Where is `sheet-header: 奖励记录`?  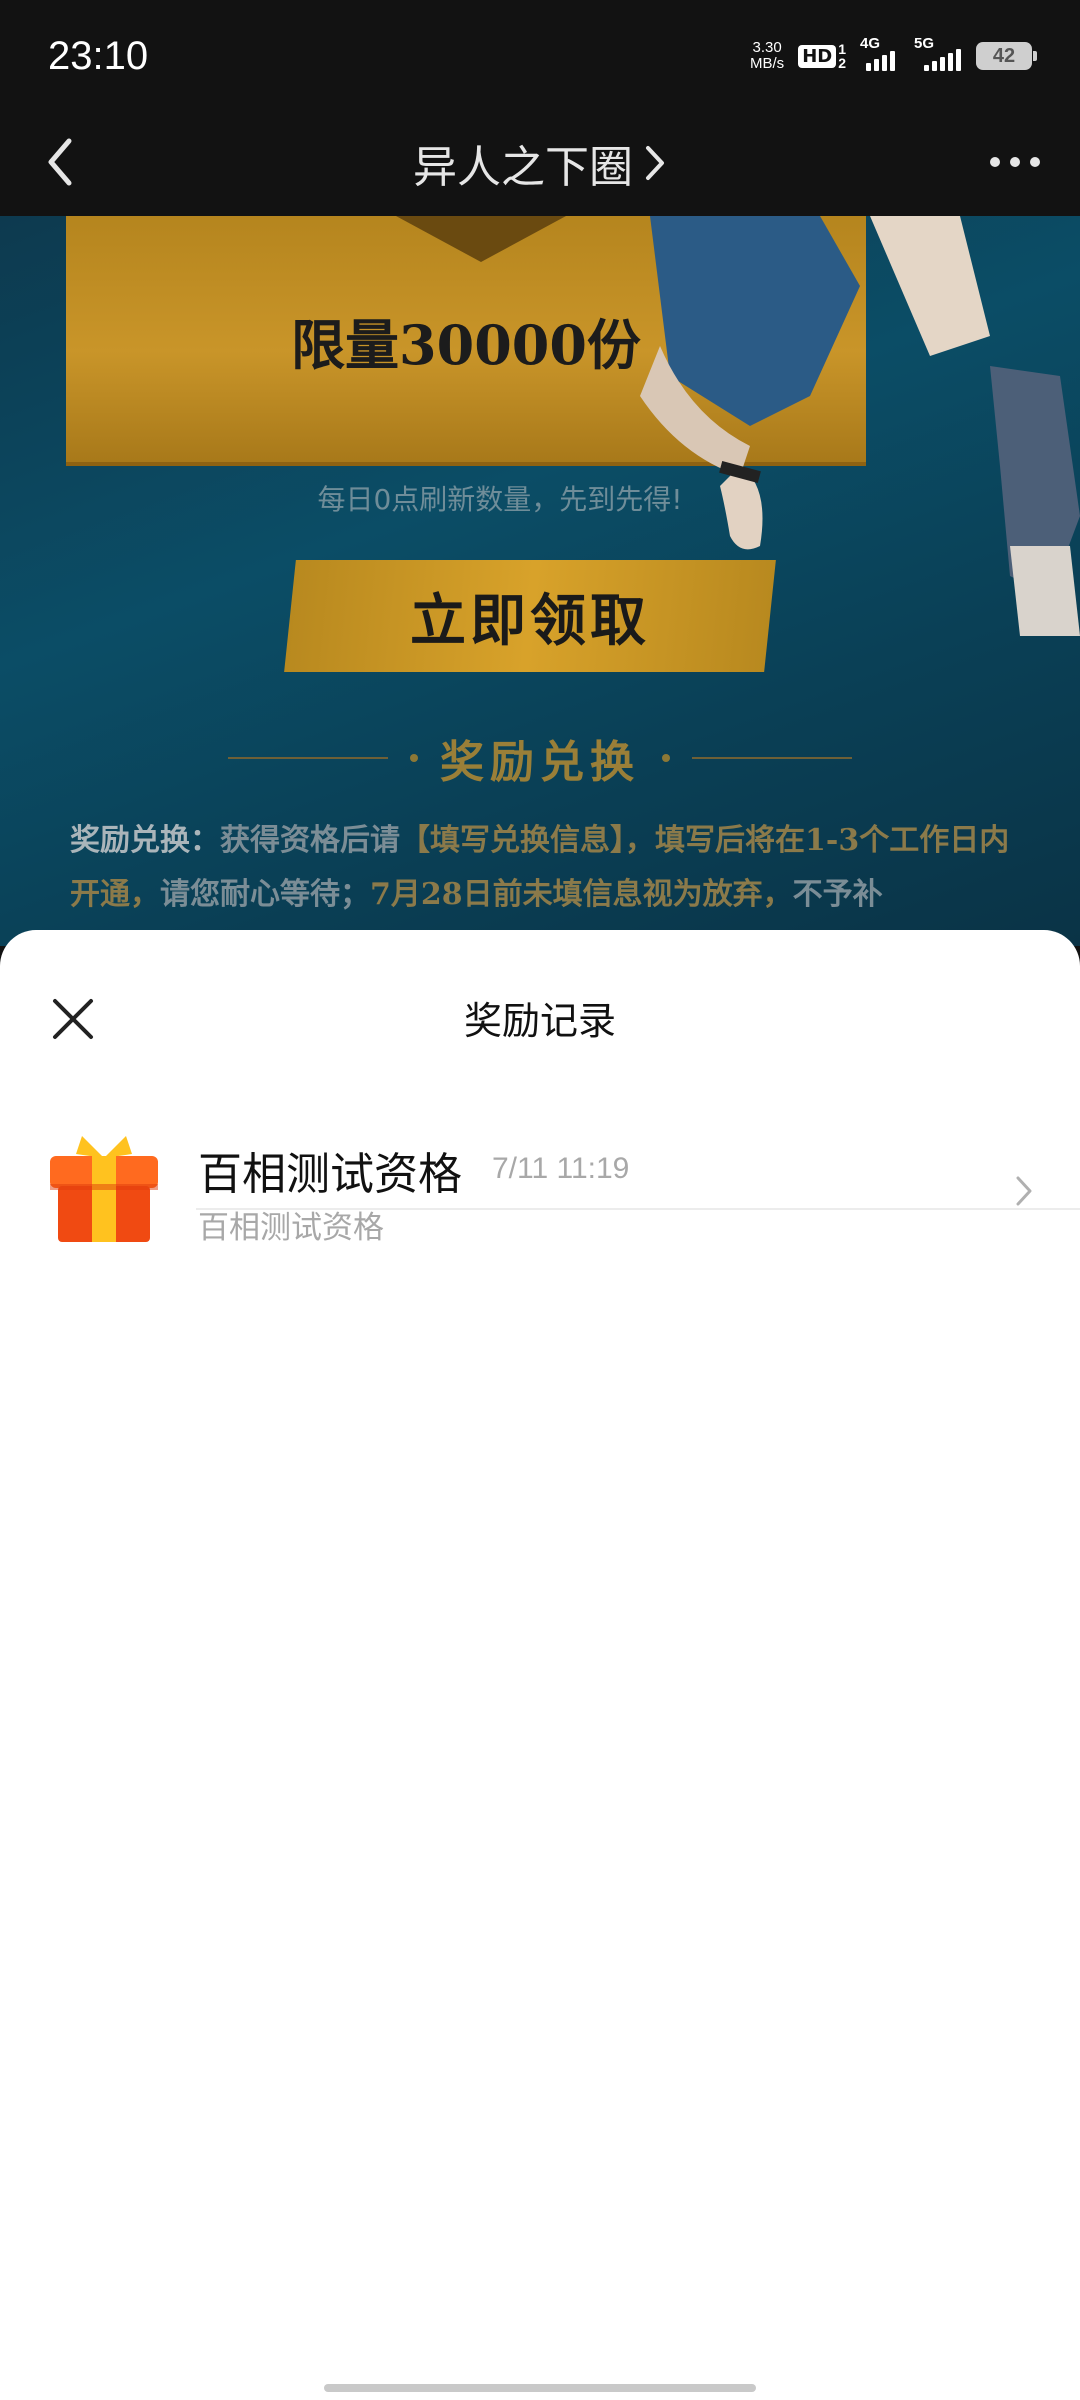 sheet-header: 奖励记录 is located at coordinates (540, 1015).